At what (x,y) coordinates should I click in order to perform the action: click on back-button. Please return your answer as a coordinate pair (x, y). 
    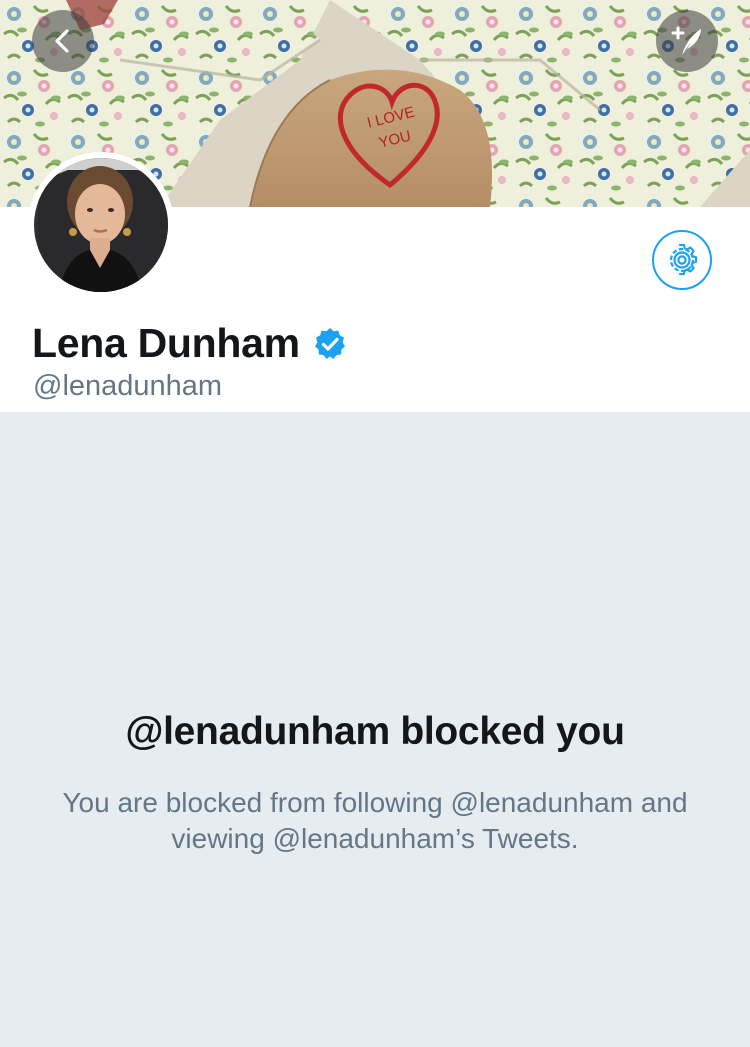
    Looking at the image, I should click on (63, 41).